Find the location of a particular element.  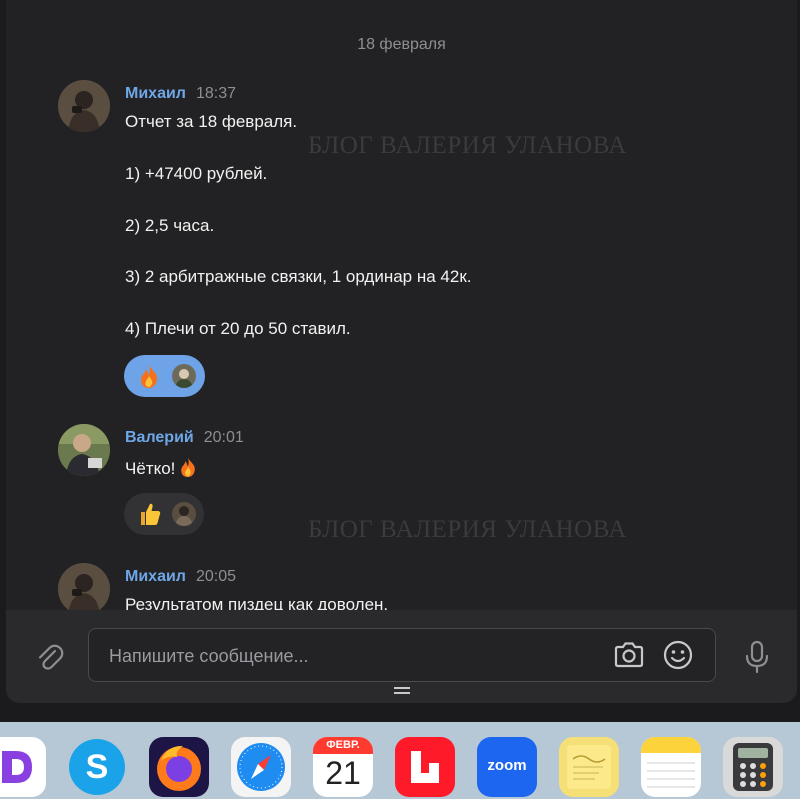

message-text: 1) +47400 рублей. is located at coordinates (196, 173).